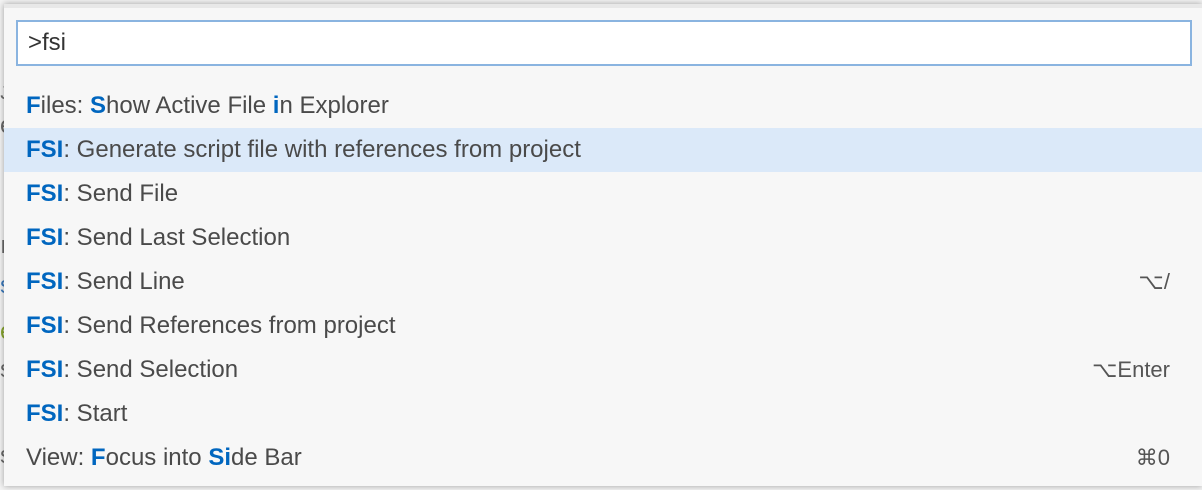 This screenshot has width=1202, height=490. Describe the element at coordinates (603, 6) in the screenshot. I see `palette-top-strip` at that location.